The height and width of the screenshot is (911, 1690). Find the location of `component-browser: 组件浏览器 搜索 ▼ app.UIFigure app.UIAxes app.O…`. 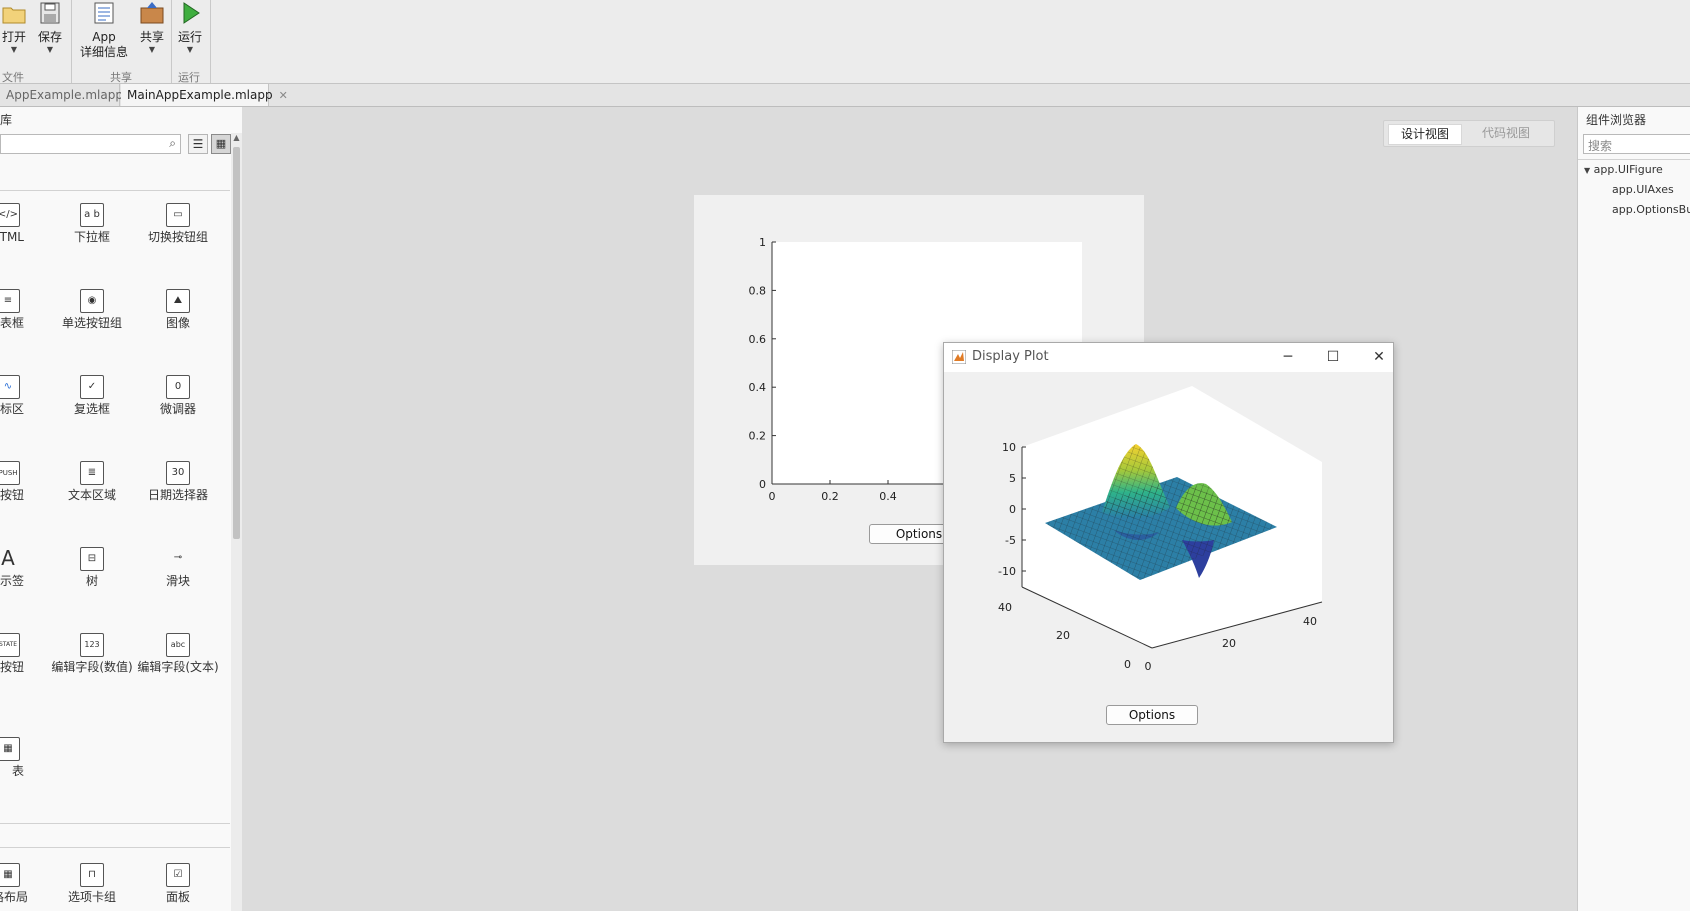

component-browser: 组件浏览器 搜索 ▼ app.UIFigure app.UIAxes app.O… is located at coordinates (1633, 509).